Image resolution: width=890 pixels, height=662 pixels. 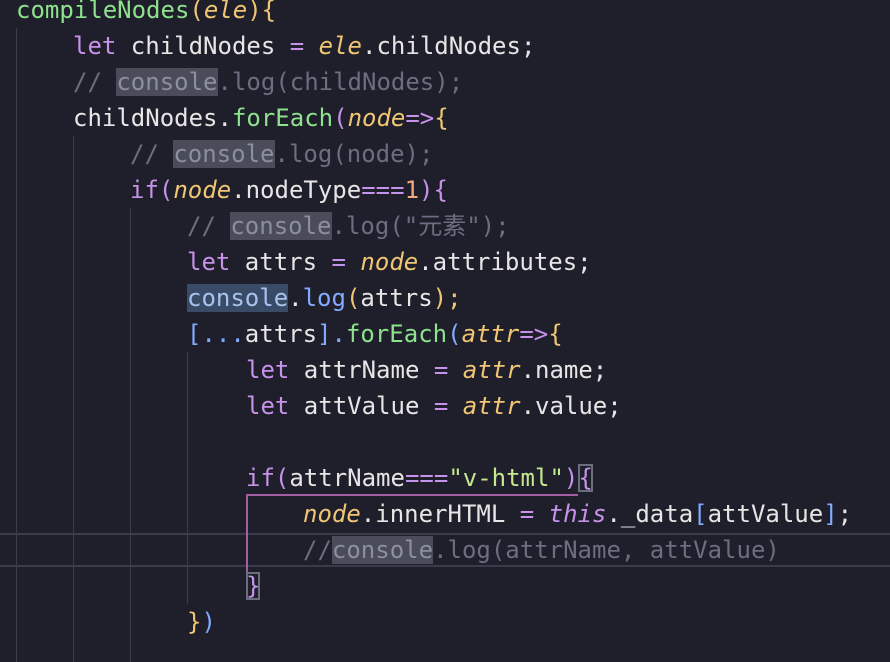 I want to click on code-line-14: if(attrName==="v-html"){, so click(x=419, y=478).